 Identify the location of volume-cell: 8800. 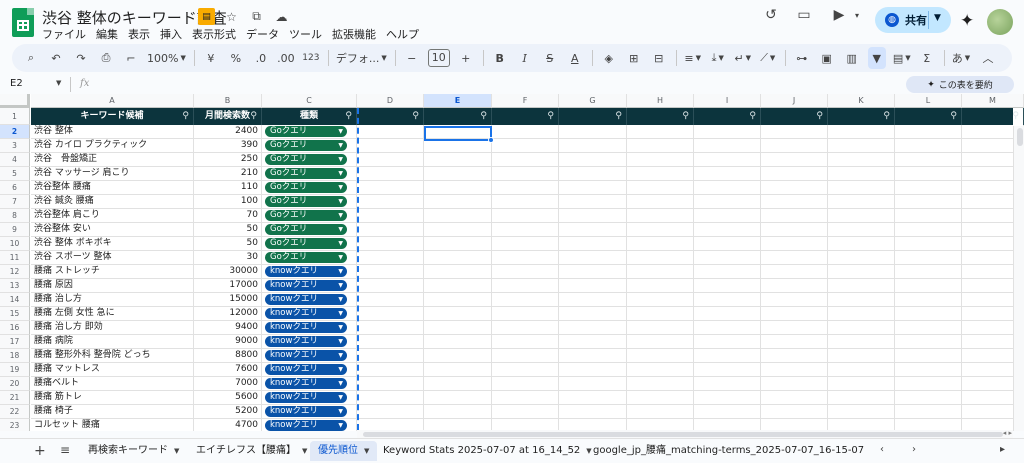
(228, 356).